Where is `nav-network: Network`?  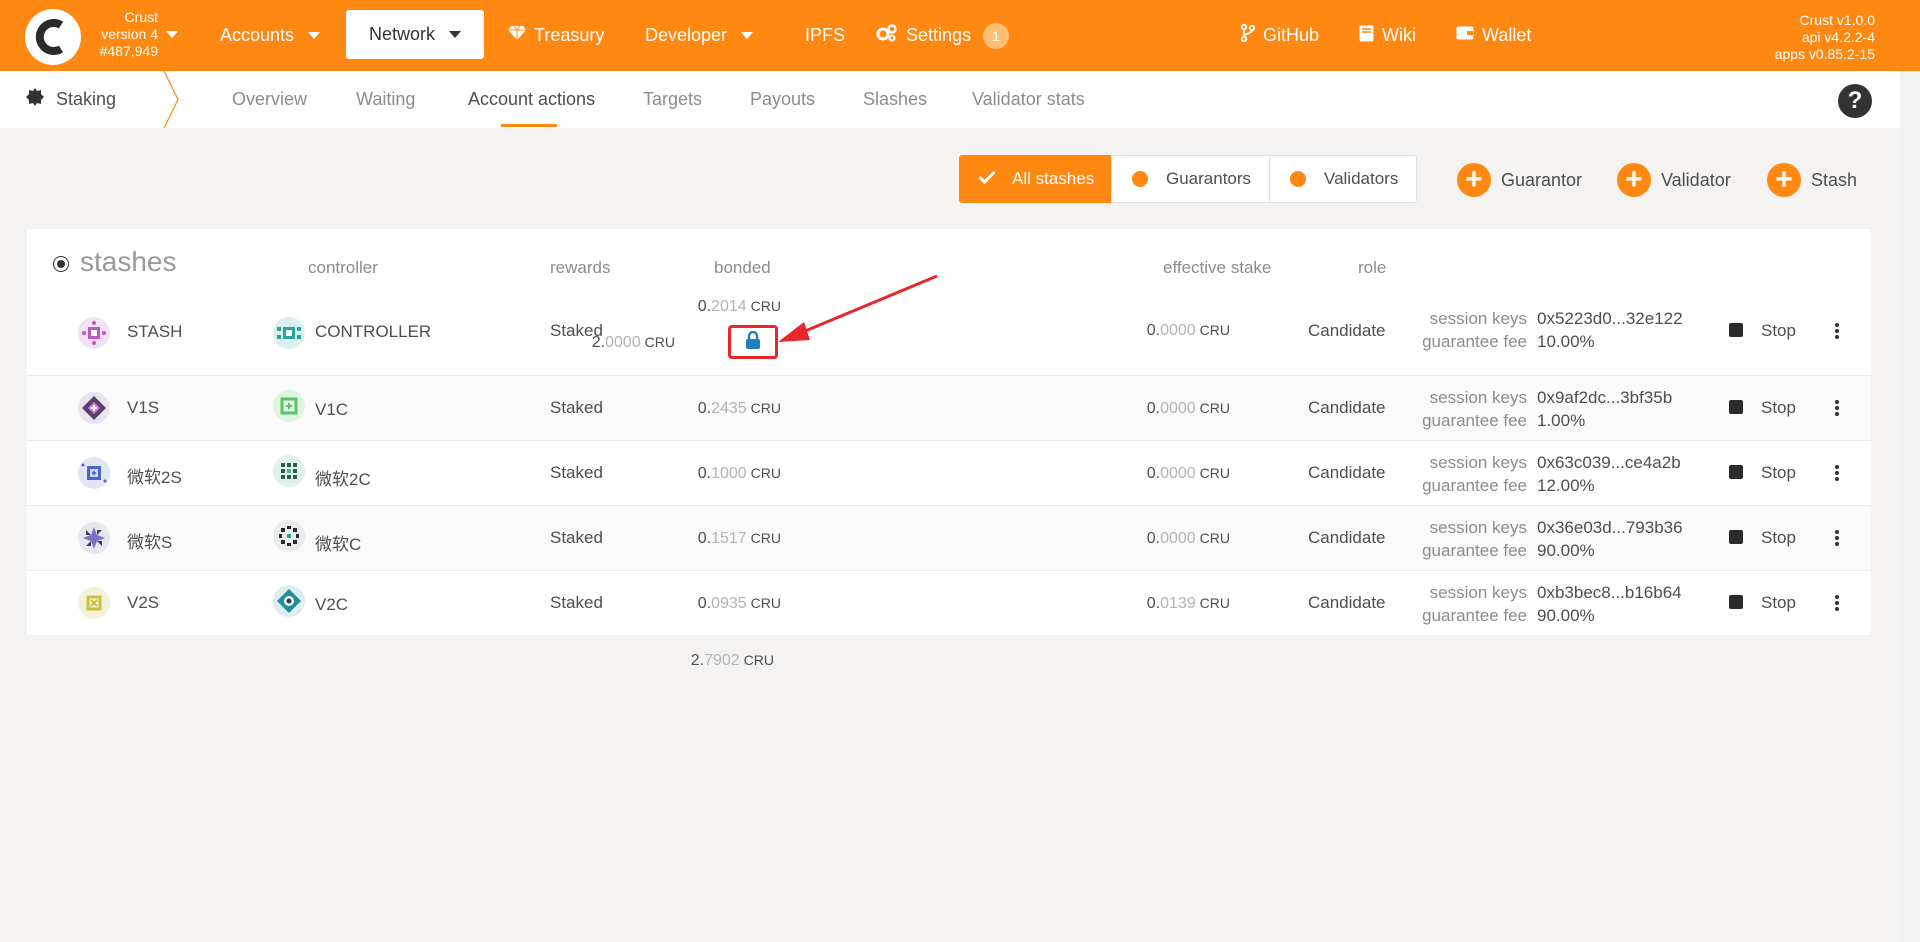
nav-network: Network is located at coordinates (415, 34).